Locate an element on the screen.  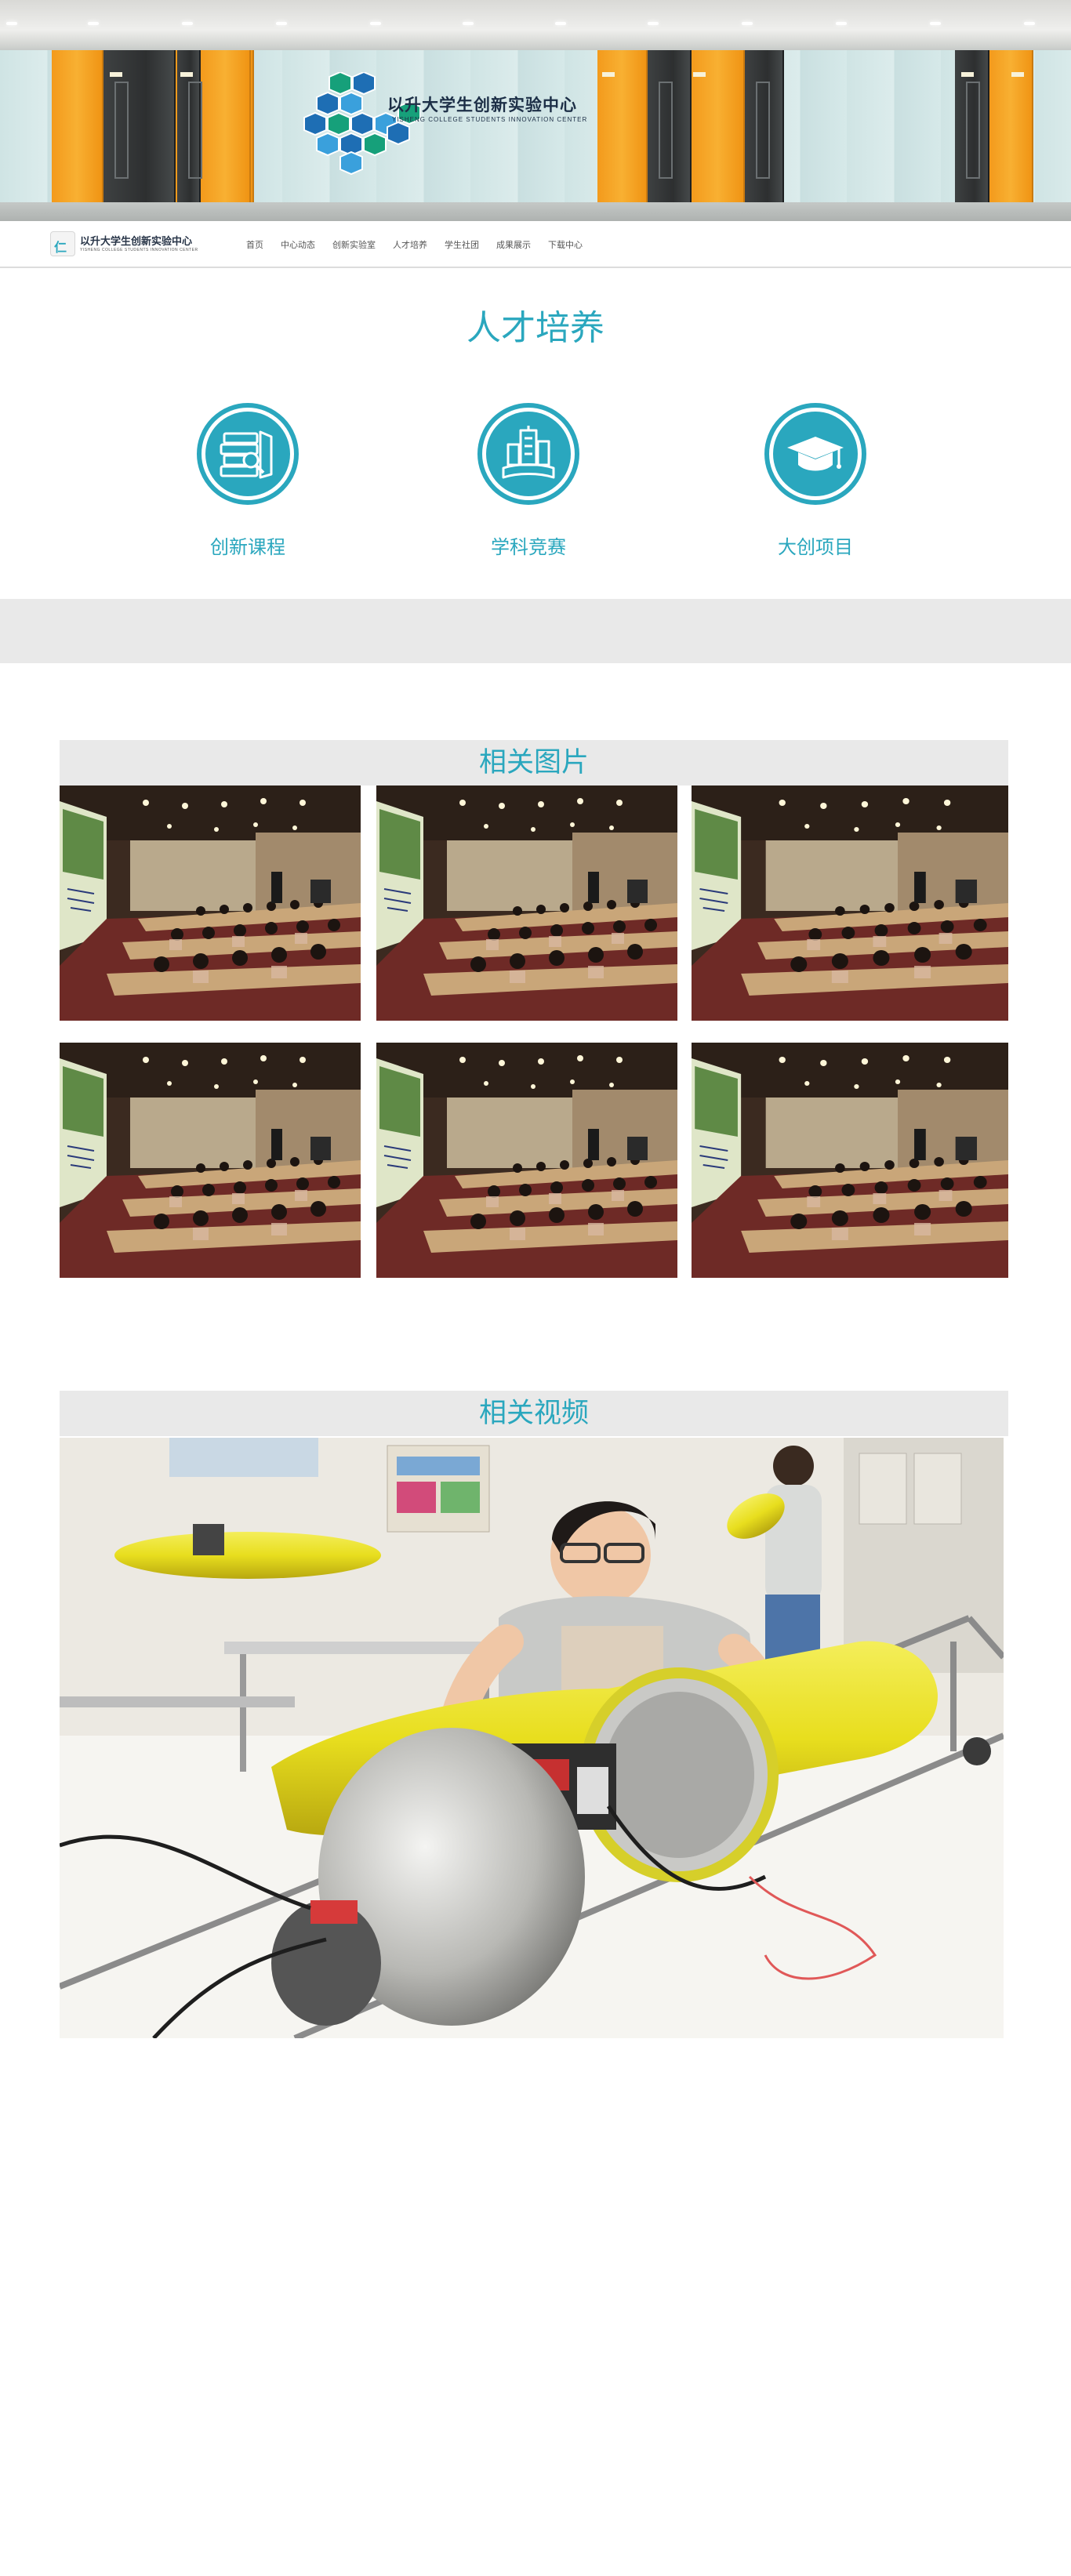
books-magnifier-icon is located at coordinates (246, 454).